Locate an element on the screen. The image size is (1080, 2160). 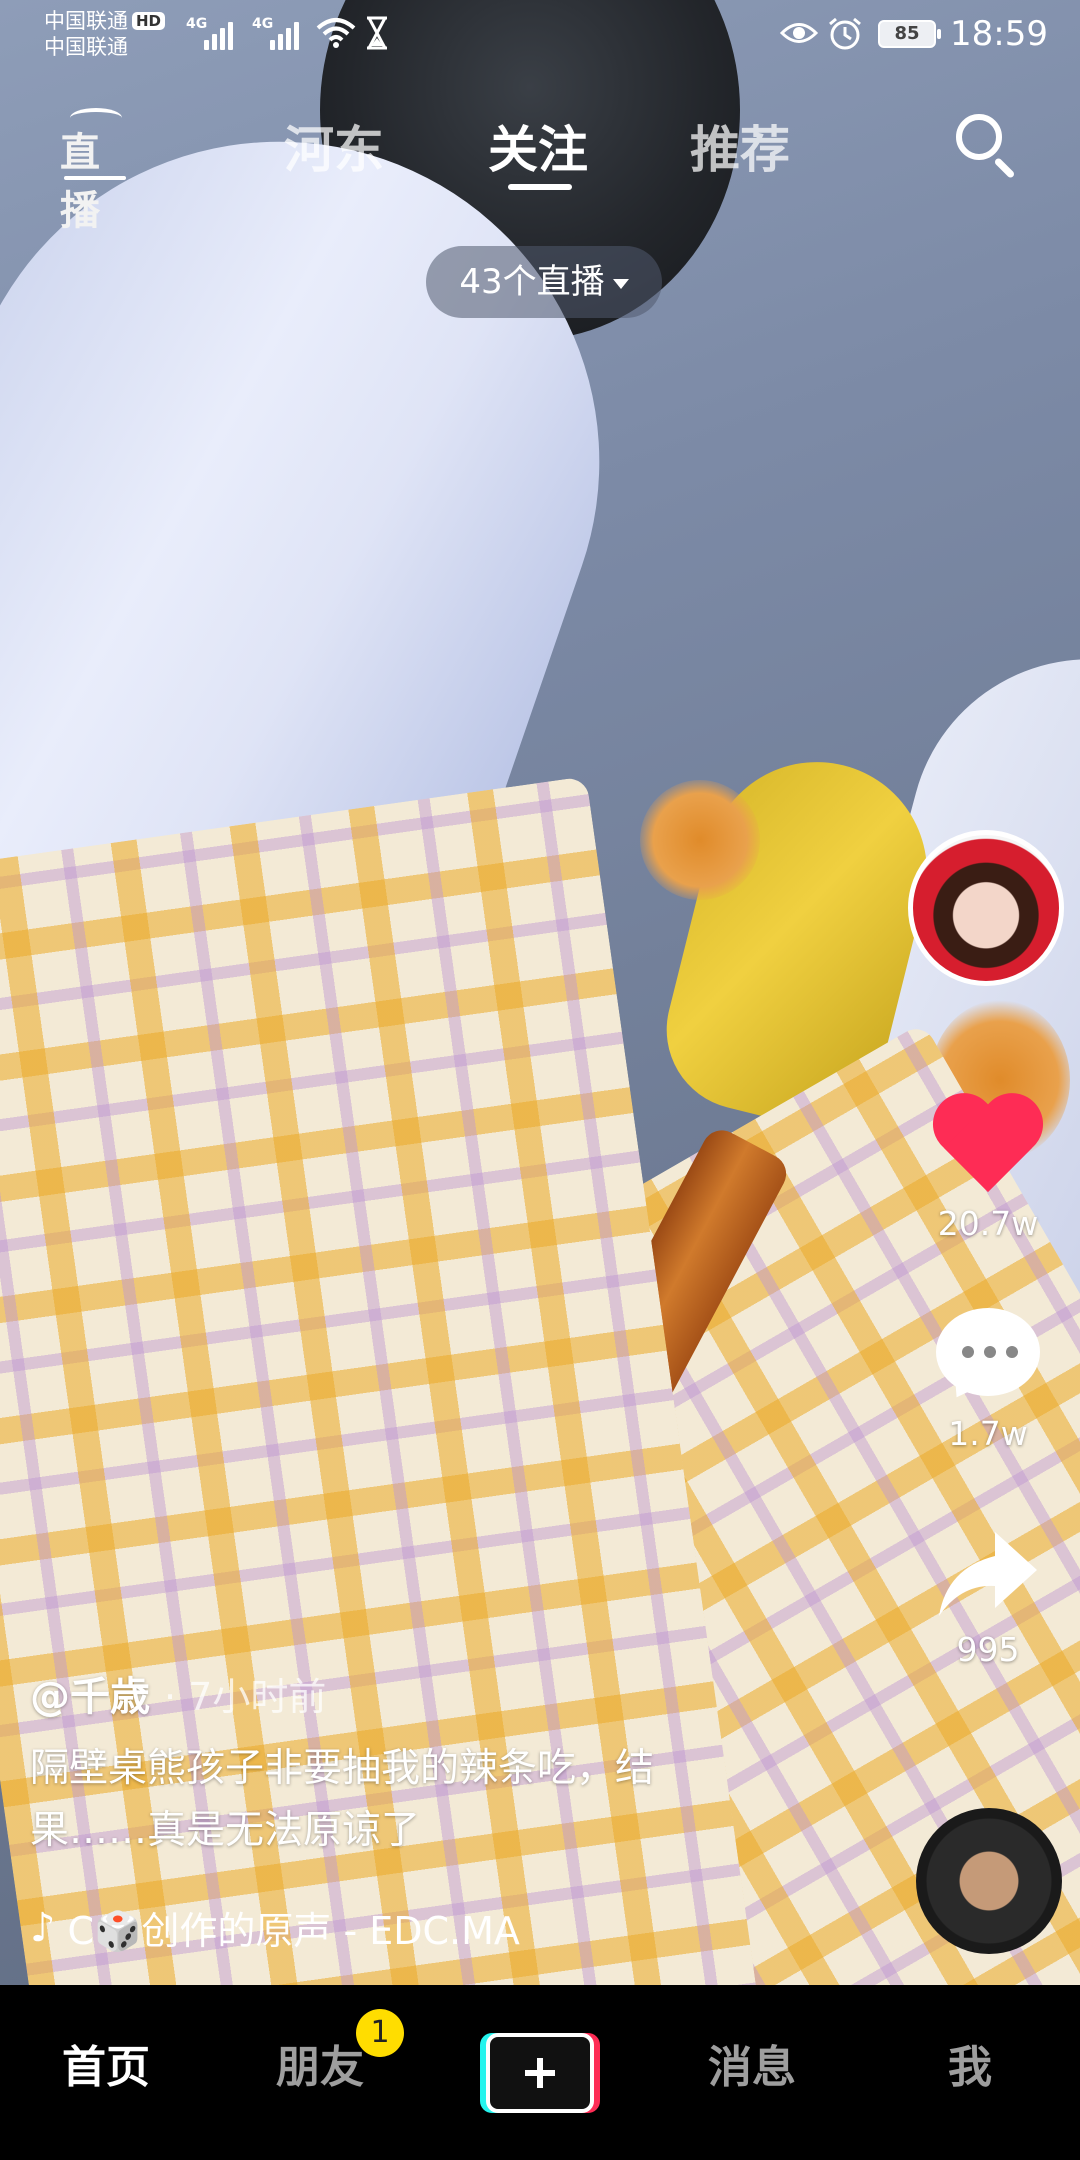
tab-friends: 朋友 is located at coordinates (320, 2063).